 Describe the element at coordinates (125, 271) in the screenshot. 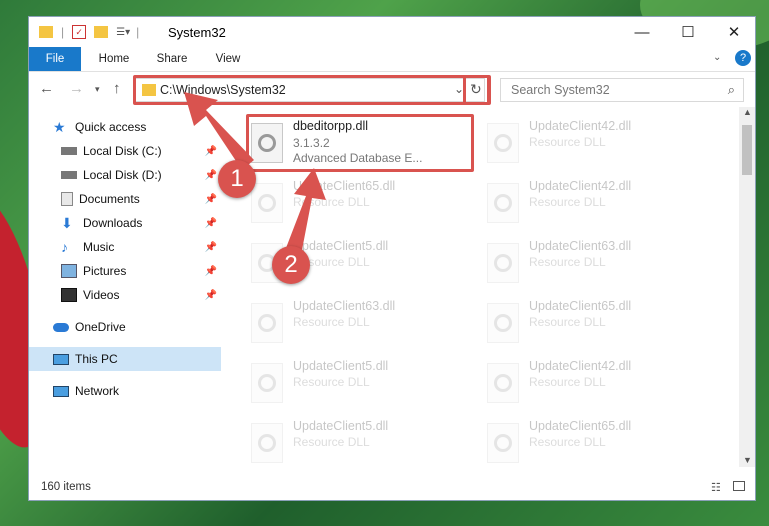

I see `nav-pictures: Pictures 📌` at that location.